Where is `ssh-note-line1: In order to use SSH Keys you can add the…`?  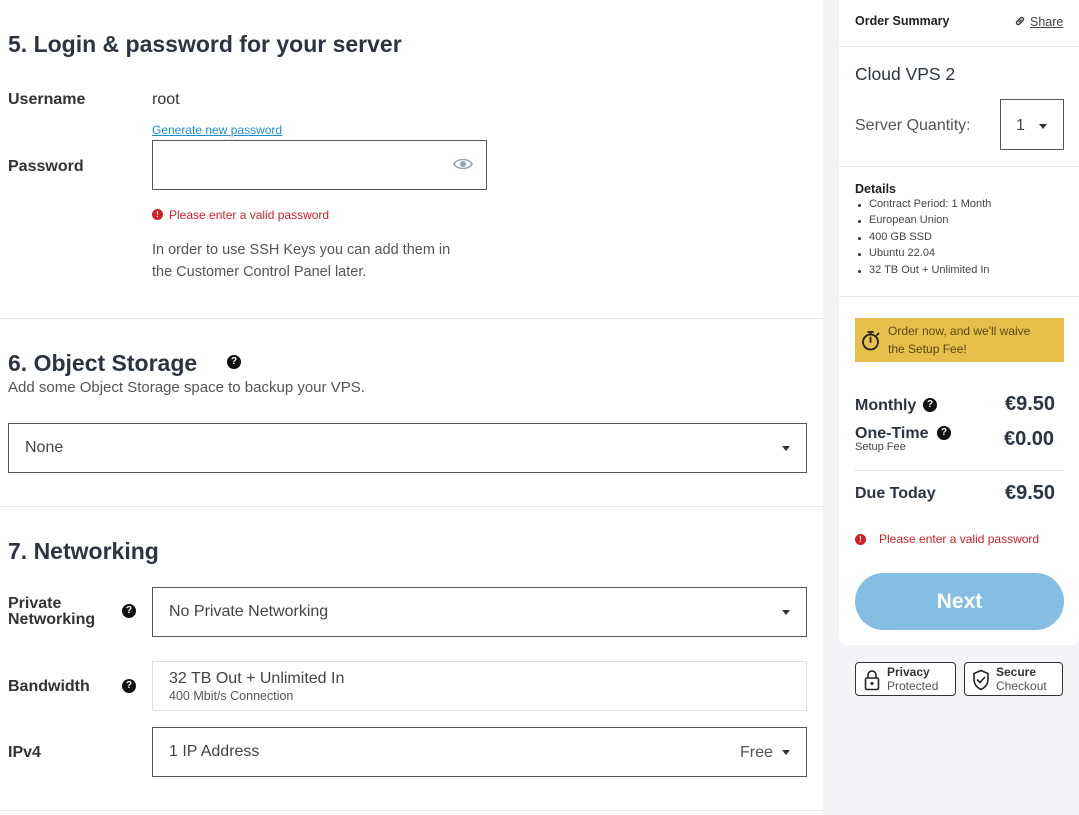
ssh-note-line1: In order to use SSH Keys you can add the… is located at coordinates (301, 250).